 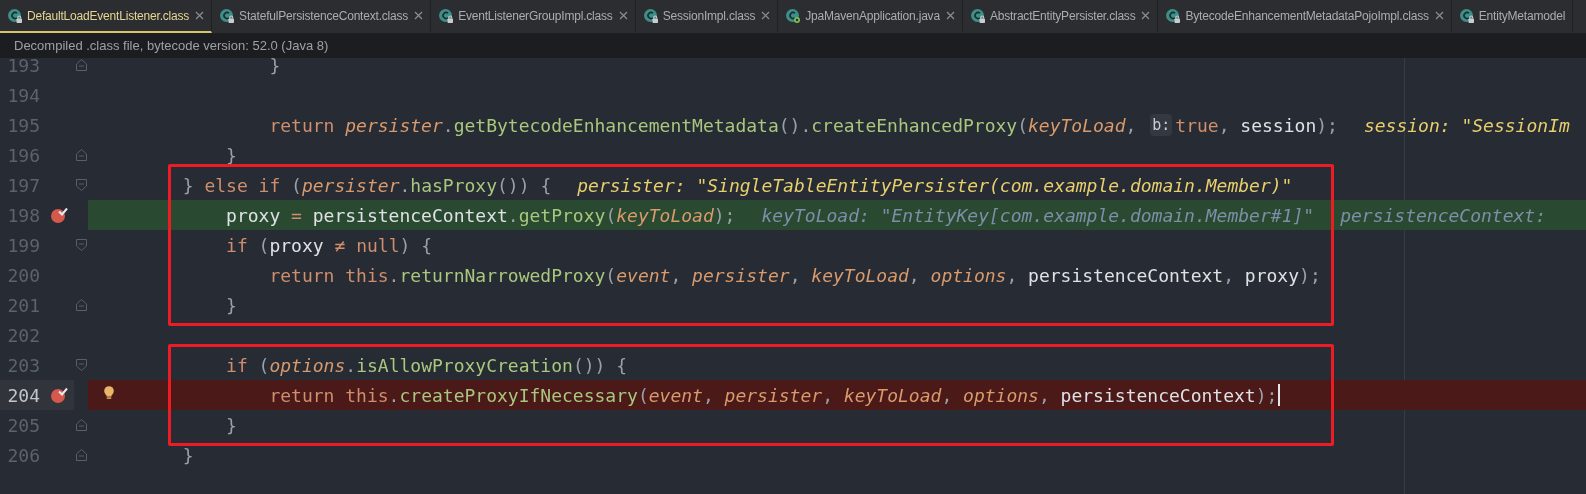 What do you see at coordinates (171, 46) in the screenshot?
I see `decompiled-notice: Decompiled .class file, bytecode version: 52.0 (Java 8)` at bounding box center [171, 46].